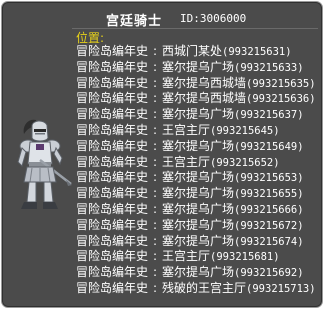 The image size is (325, 310). Describe the element at coordinates (192, 51) in the screenshot. I see `location-place: 西城门某处` at that location.